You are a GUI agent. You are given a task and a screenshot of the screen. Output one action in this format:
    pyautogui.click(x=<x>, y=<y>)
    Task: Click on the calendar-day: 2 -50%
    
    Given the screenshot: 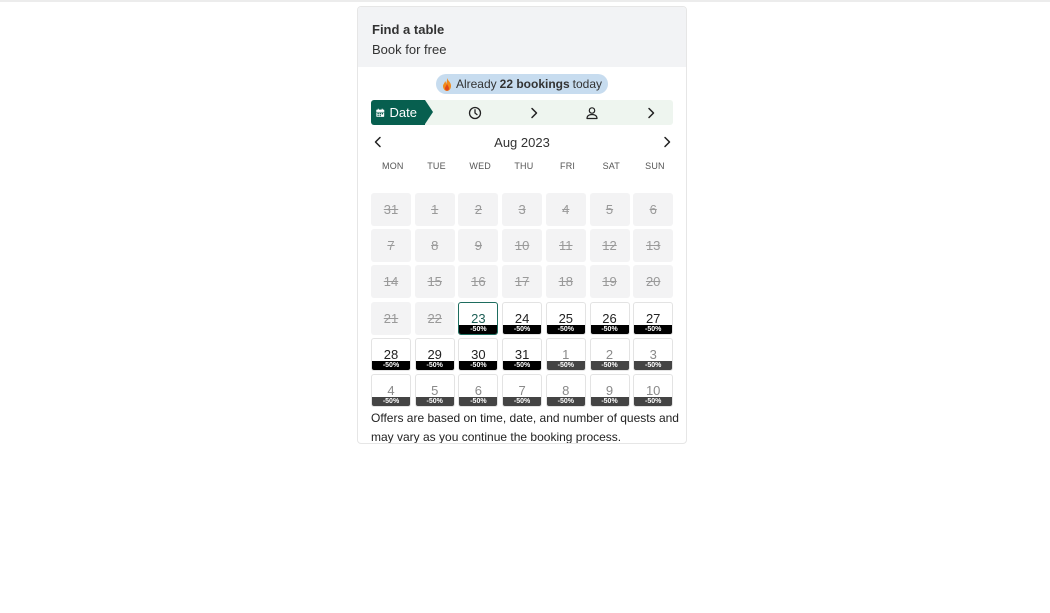 What is the action you would take?
    pyautogui.click(x=609, y=354)
    